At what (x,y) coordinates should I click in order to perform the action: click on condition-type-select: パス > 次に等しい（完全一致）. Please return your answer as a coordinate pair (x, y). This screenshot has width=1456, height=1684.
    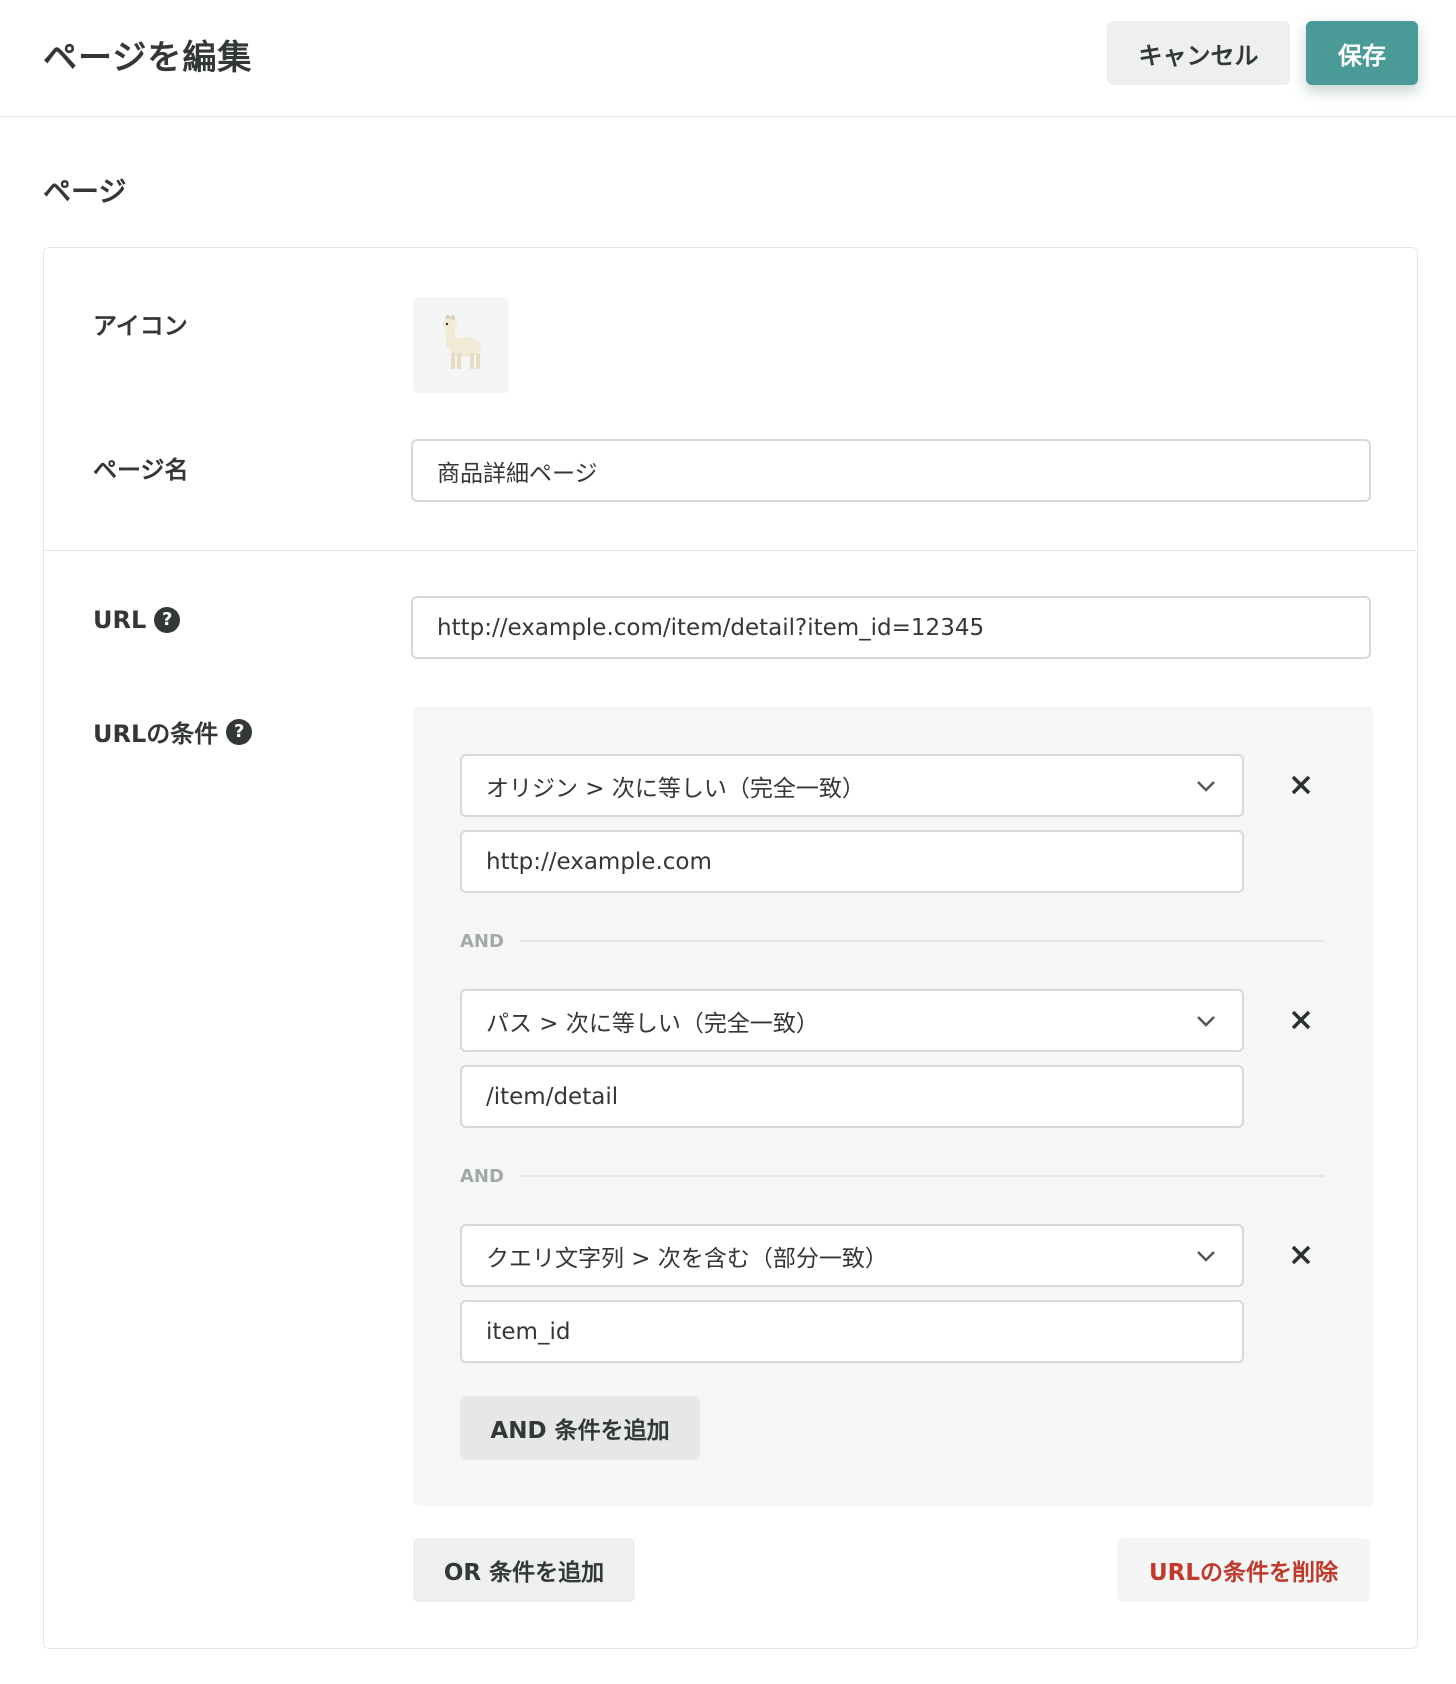
    Looking at the image, I should click on (852, 1020).